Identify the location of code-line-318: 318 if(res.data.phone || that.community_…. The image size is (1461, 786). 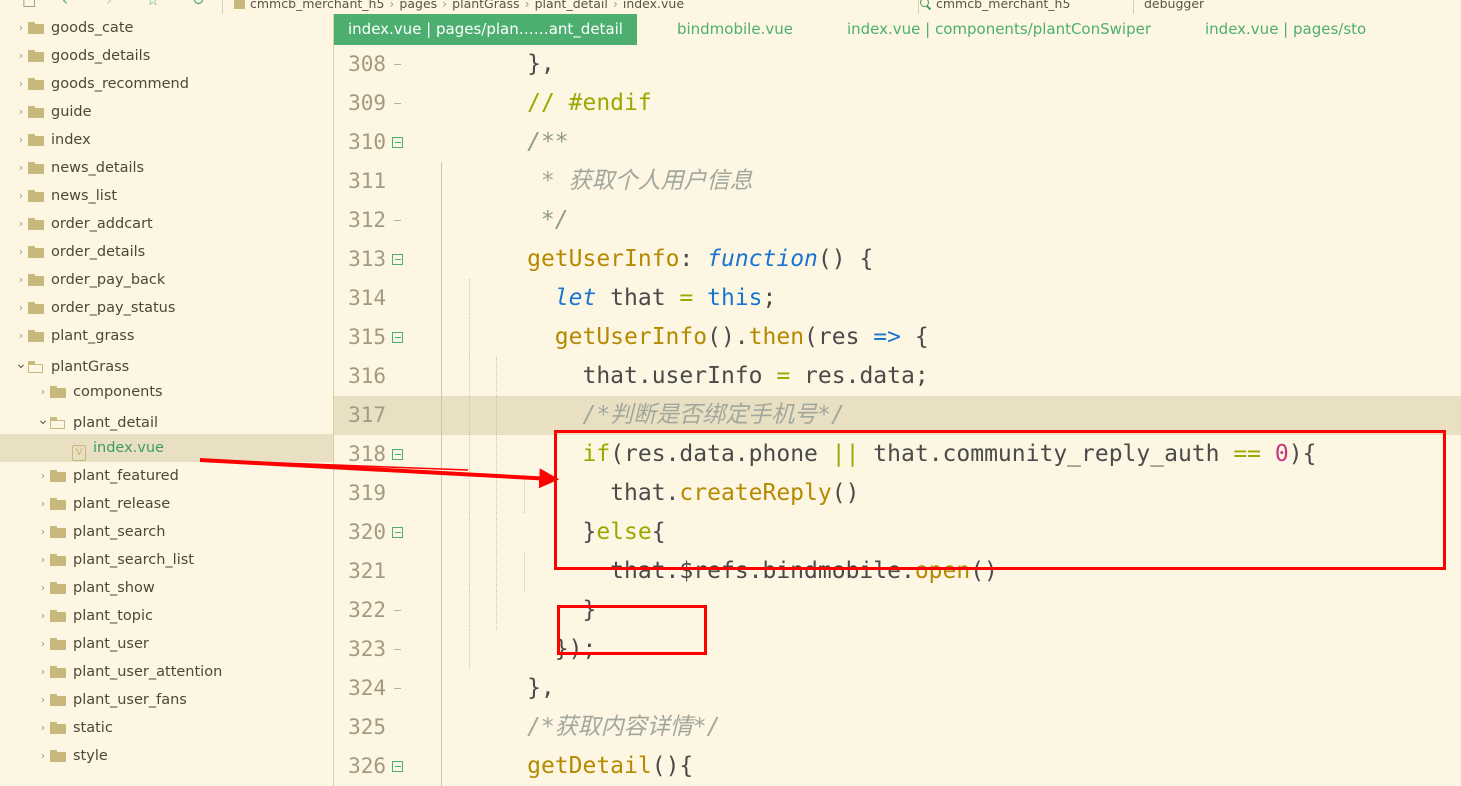
(897, 454).